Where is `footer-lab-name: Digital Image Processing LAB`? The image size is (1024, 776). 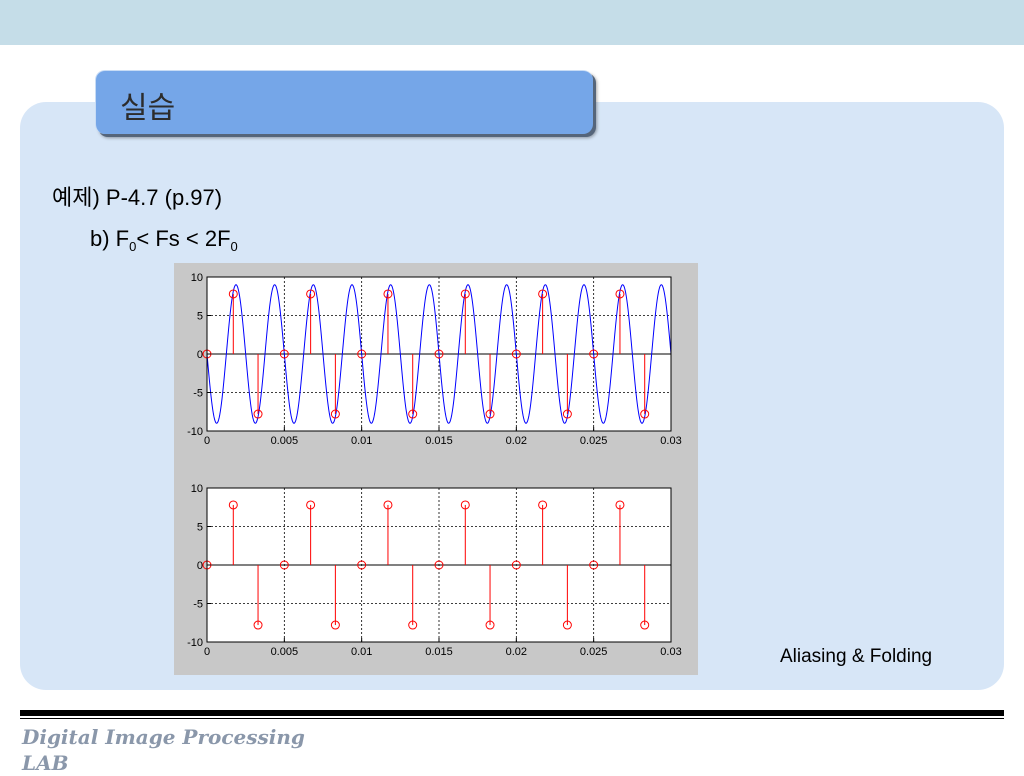 footer-lab-name: Digital Image Processing LAB is located at coordinates (163, 750).